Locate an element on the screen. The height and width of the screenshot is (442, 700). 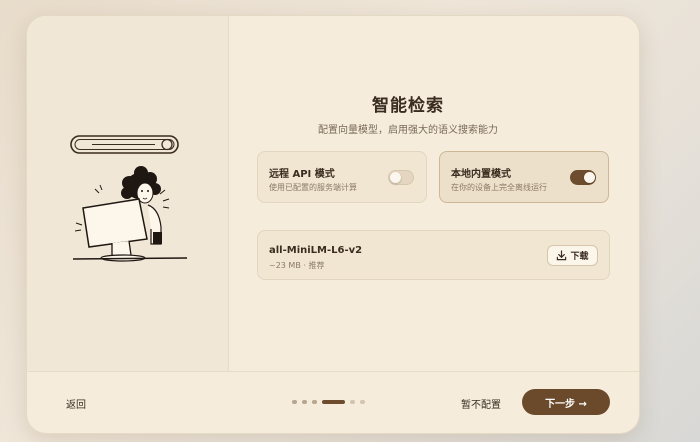
remote-api-toggle is located at coordinates (401, 177).